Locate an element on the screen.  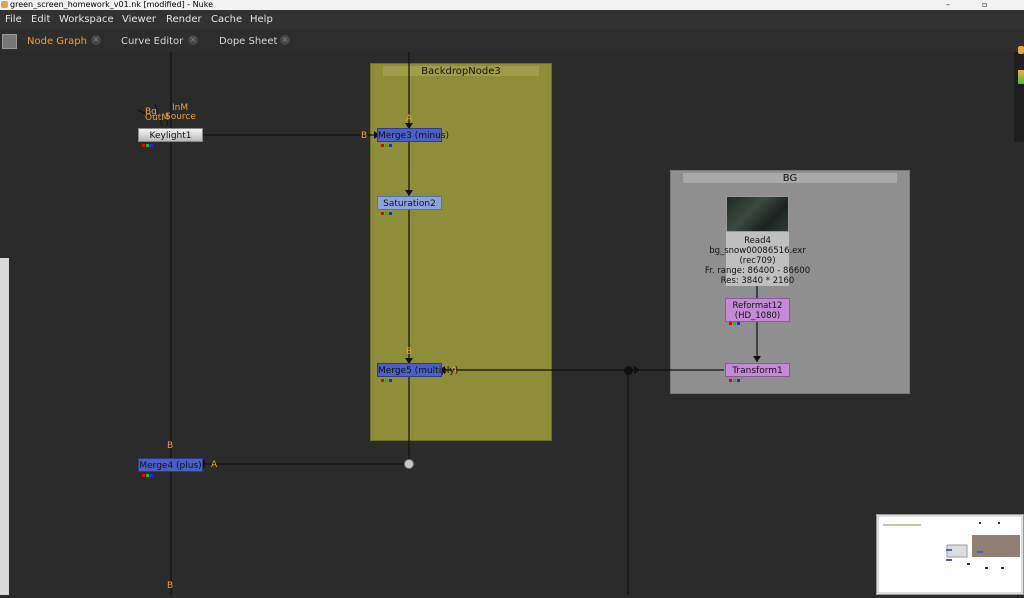
node-label: Reformat12 is located at coordinates (757, 306).